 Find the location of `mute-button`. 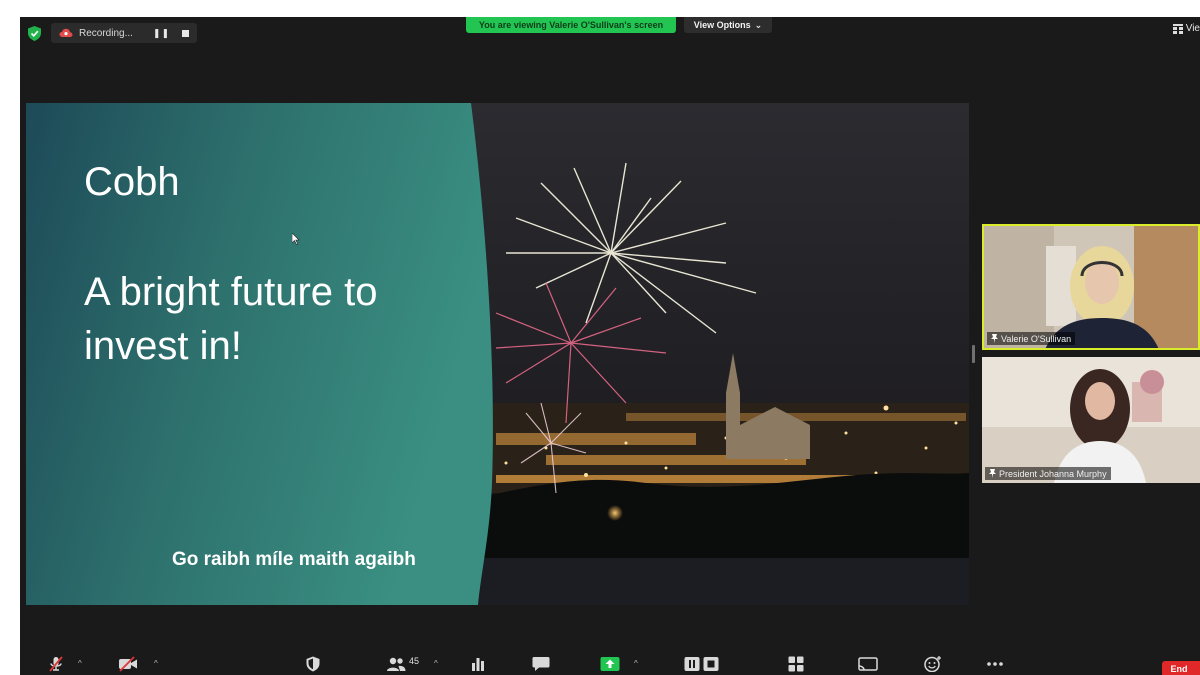

mute-button is located at coordinates (56, 664).